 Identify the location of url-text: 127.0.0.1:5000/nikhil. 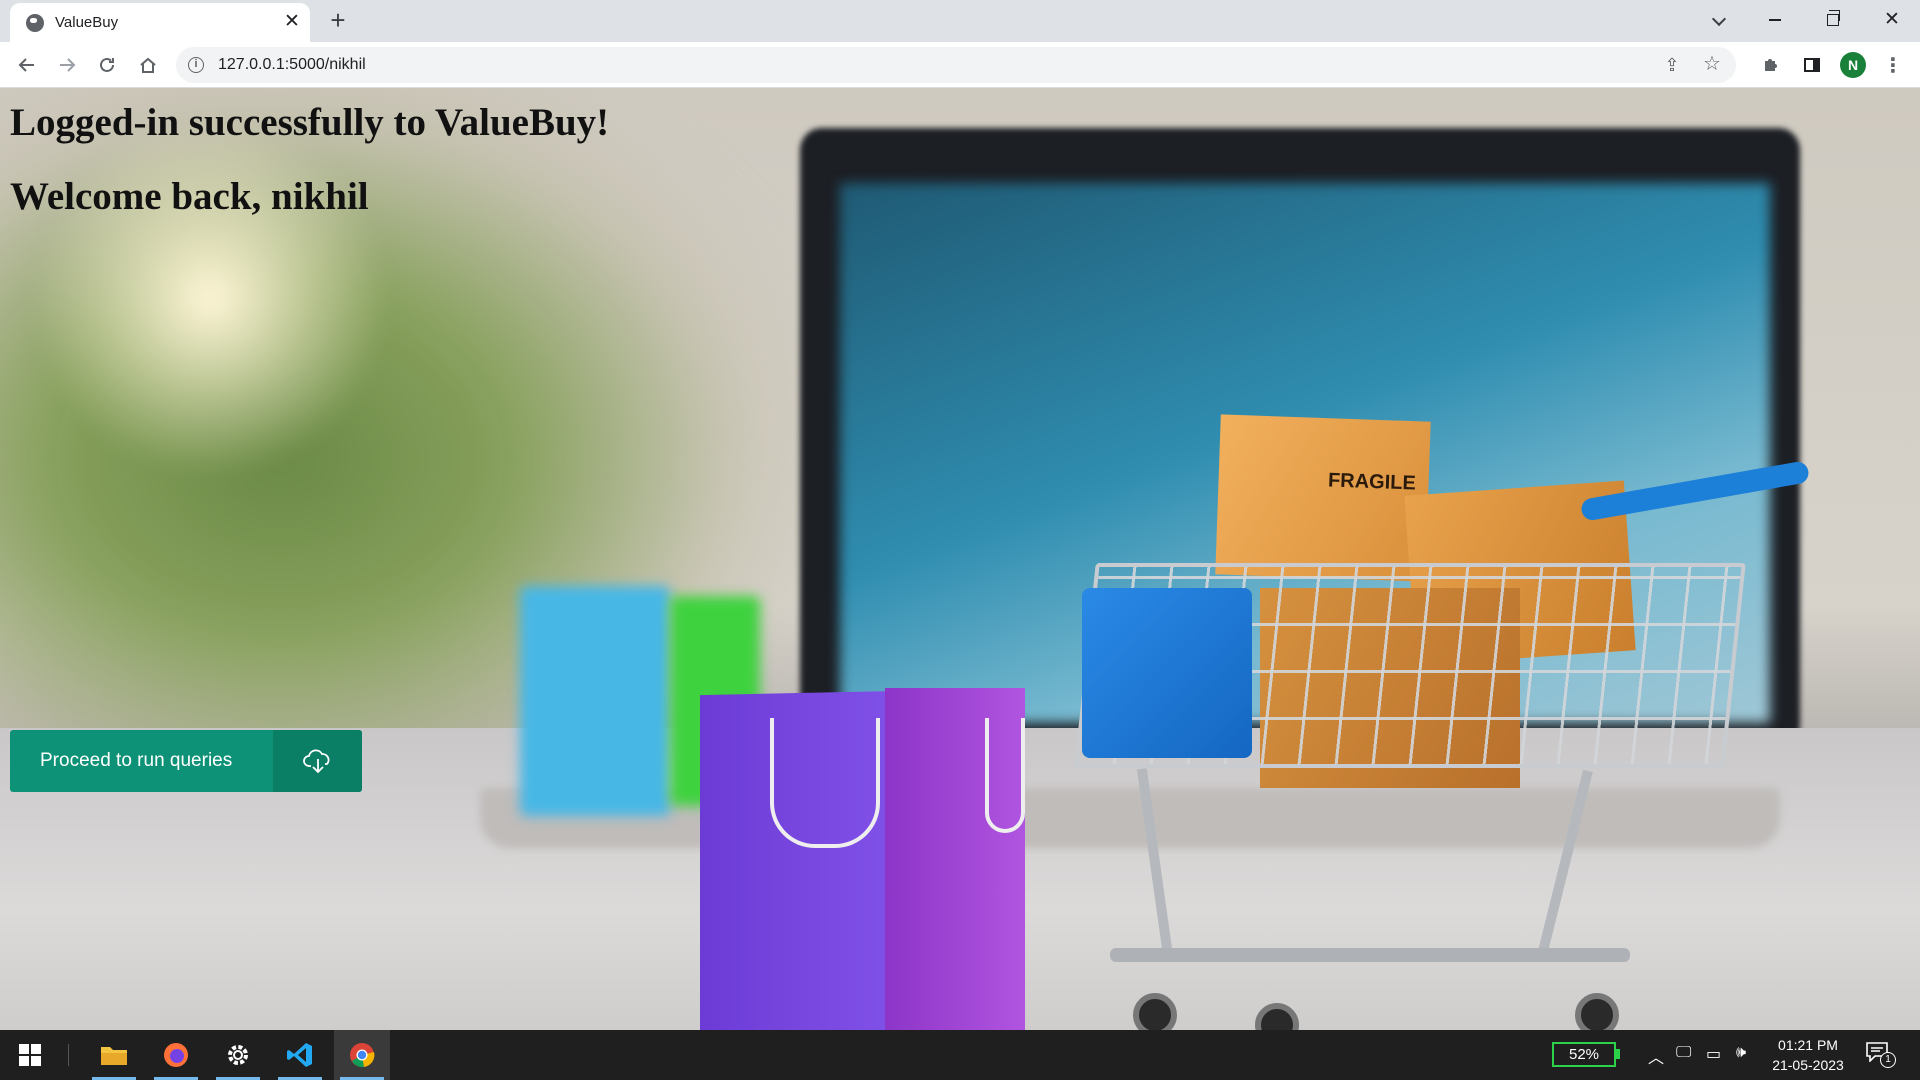
(292, 65).